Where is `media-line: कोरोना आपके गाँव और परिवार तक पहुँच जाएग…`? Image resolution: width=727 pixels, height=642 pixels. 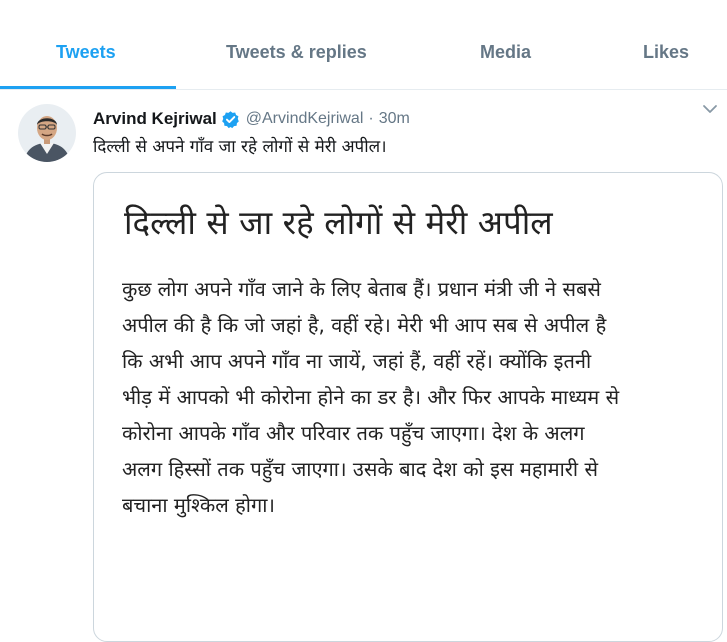 media-line: कोरोना आपके गाँव और परिवार तक पहुँच जाएग… is located at coordinates (353, 433).